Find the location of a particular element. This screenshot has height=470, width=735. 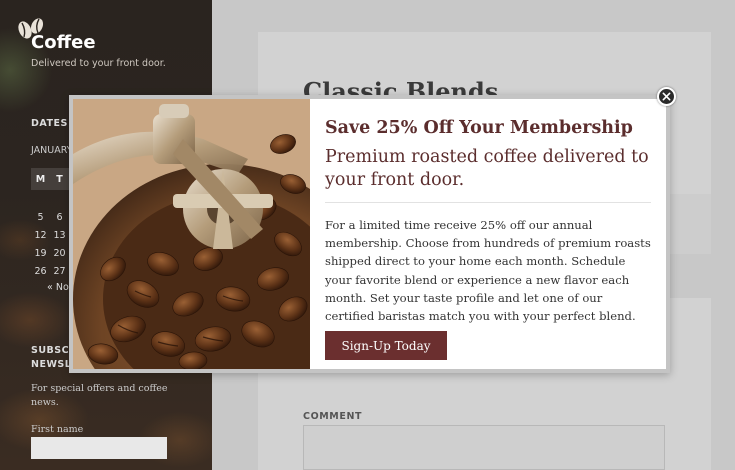

modal-headline: Save 25% Off Your Membership is located at coordinates (479, 128).